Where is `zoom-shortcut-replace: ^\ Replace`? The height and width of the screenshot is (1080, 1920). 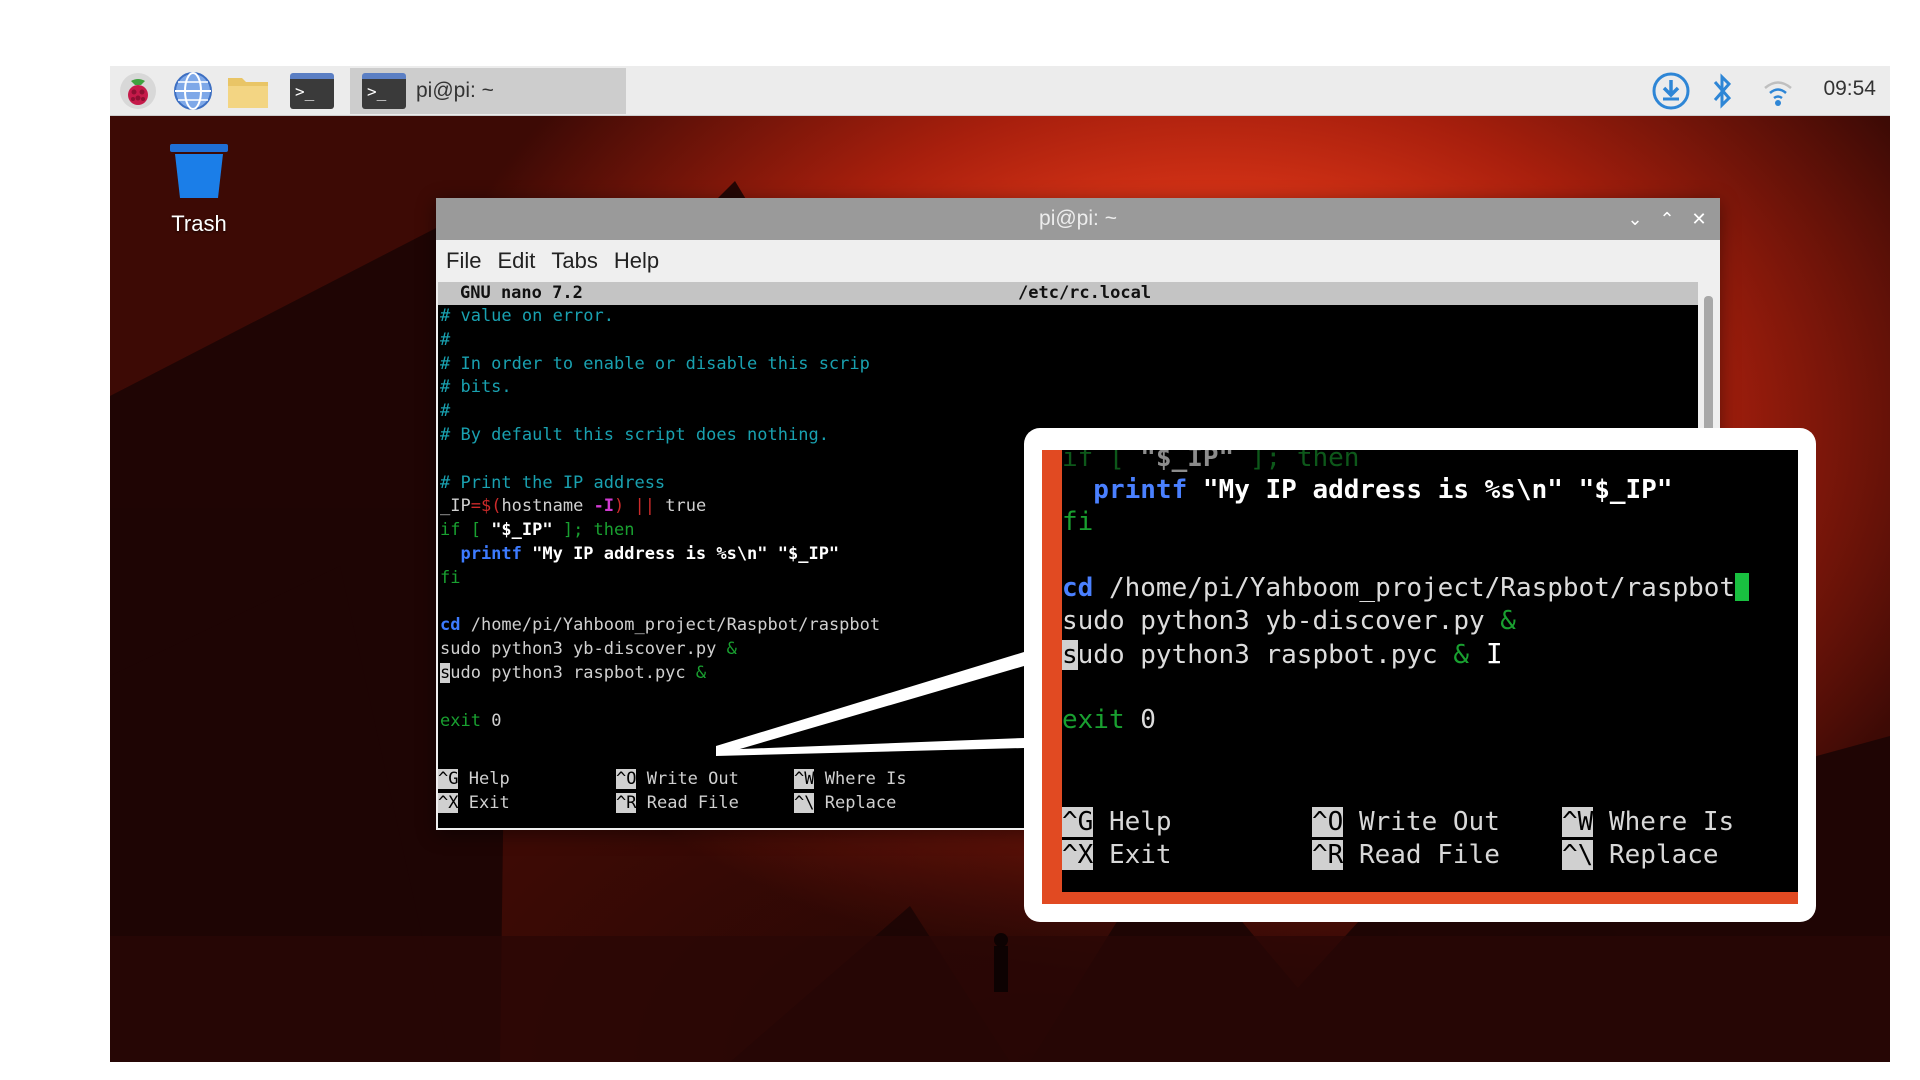
zoom-shortcut-replace: ^\ Replace is located at coordinates (1640, 855).